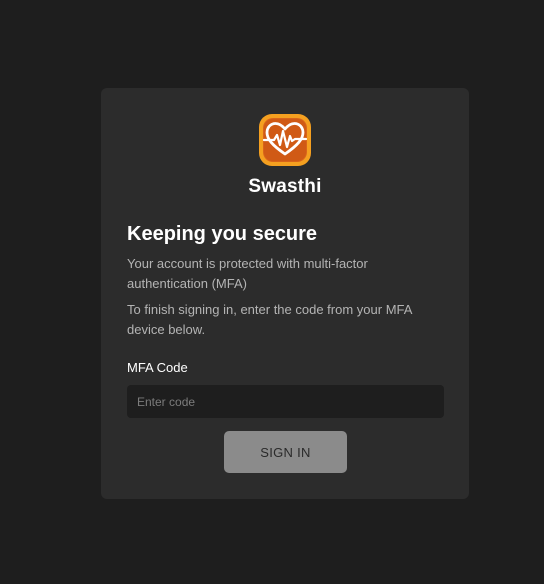 The height and width of the screenshot is (584, 544). What do you see at coordinates (285, 186) in the screenshot?
I see `app-name: Swasthi` at bounding box center [285, 186].